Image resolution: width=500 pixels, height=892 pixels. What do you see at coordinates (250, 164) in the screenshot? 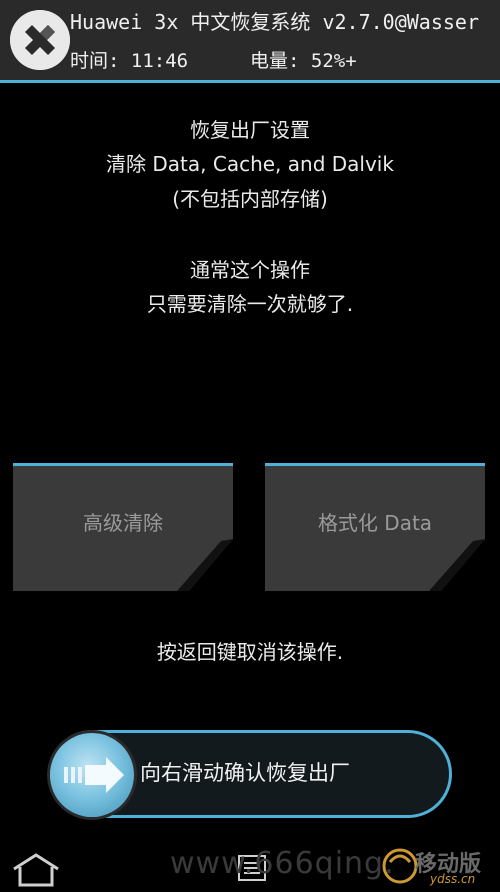
I see `message-line-2: 清除 Data, Cache, and Dalvik` at bounding box center [250, 164].